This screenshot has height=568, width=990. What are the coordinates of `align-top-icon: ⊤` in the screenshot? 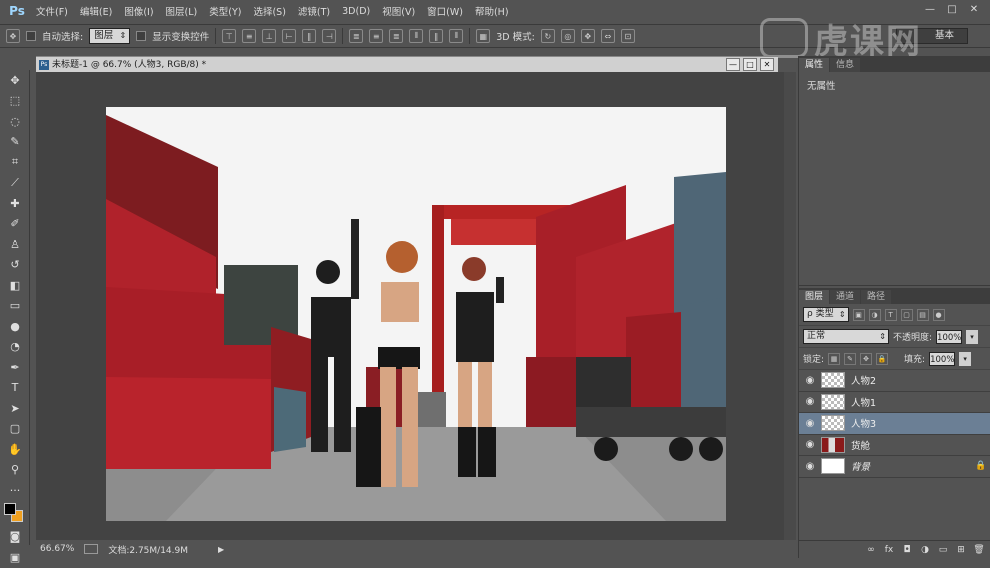 It's located at (229, 36).